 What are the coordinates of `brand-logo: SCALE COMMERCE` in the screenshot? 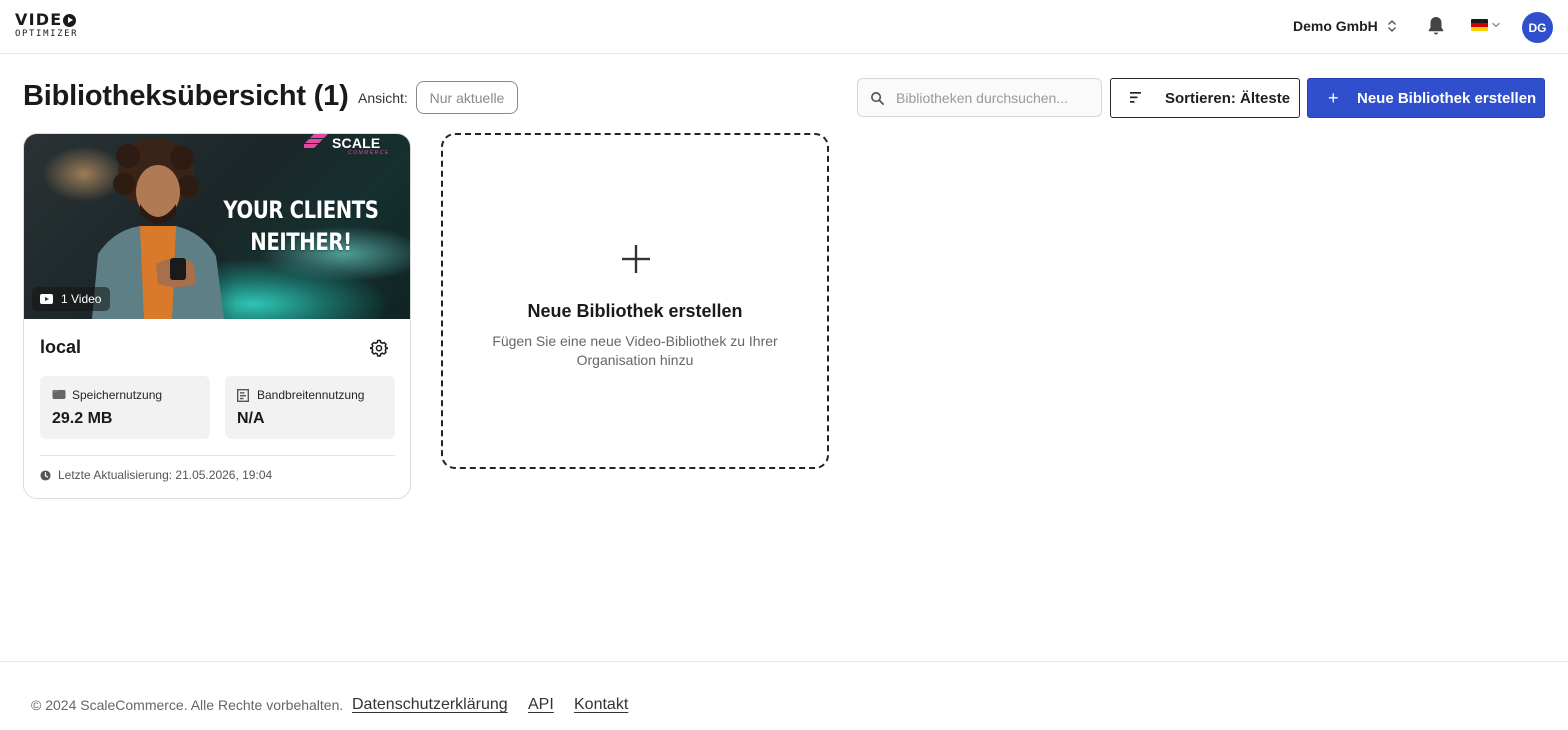 It's located at (346, 147).